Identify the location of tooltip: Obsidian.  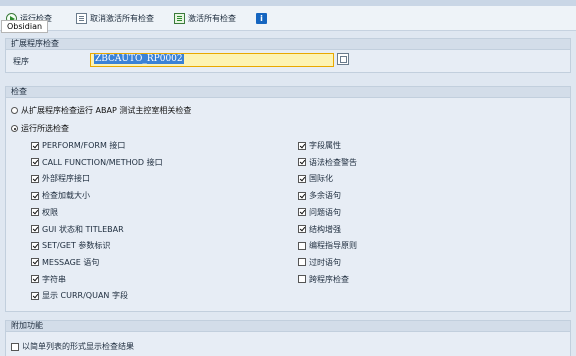
(25, 26).